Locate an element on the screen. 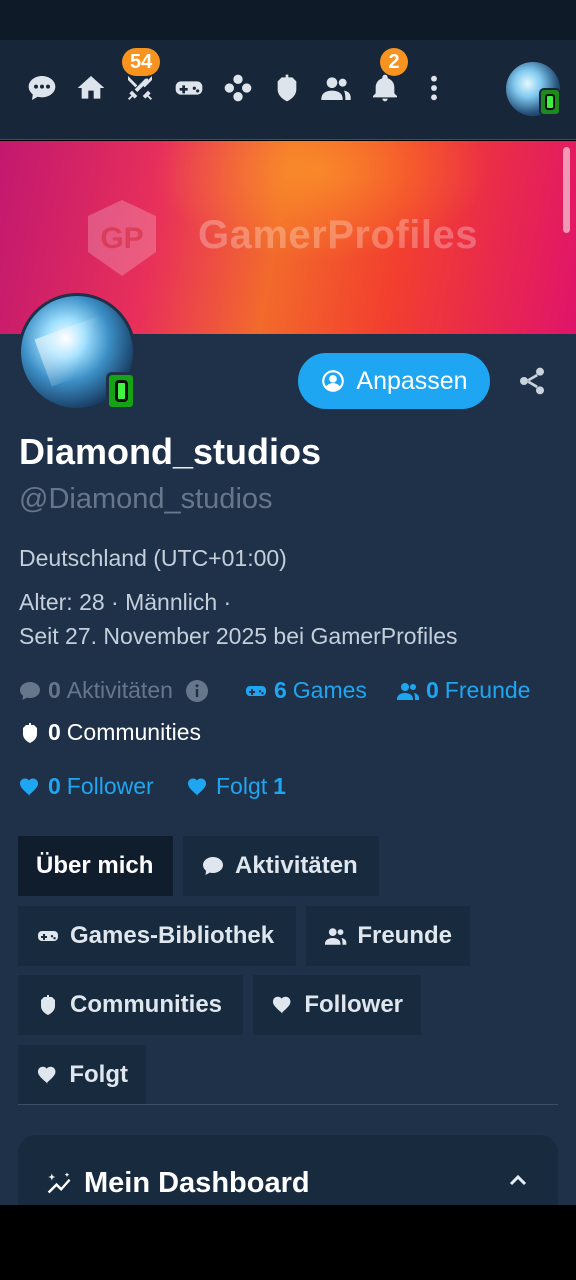 Image resolution: width=576 pixels, height=1280 pixels. scrollbar is located at coordinates (566, 190).